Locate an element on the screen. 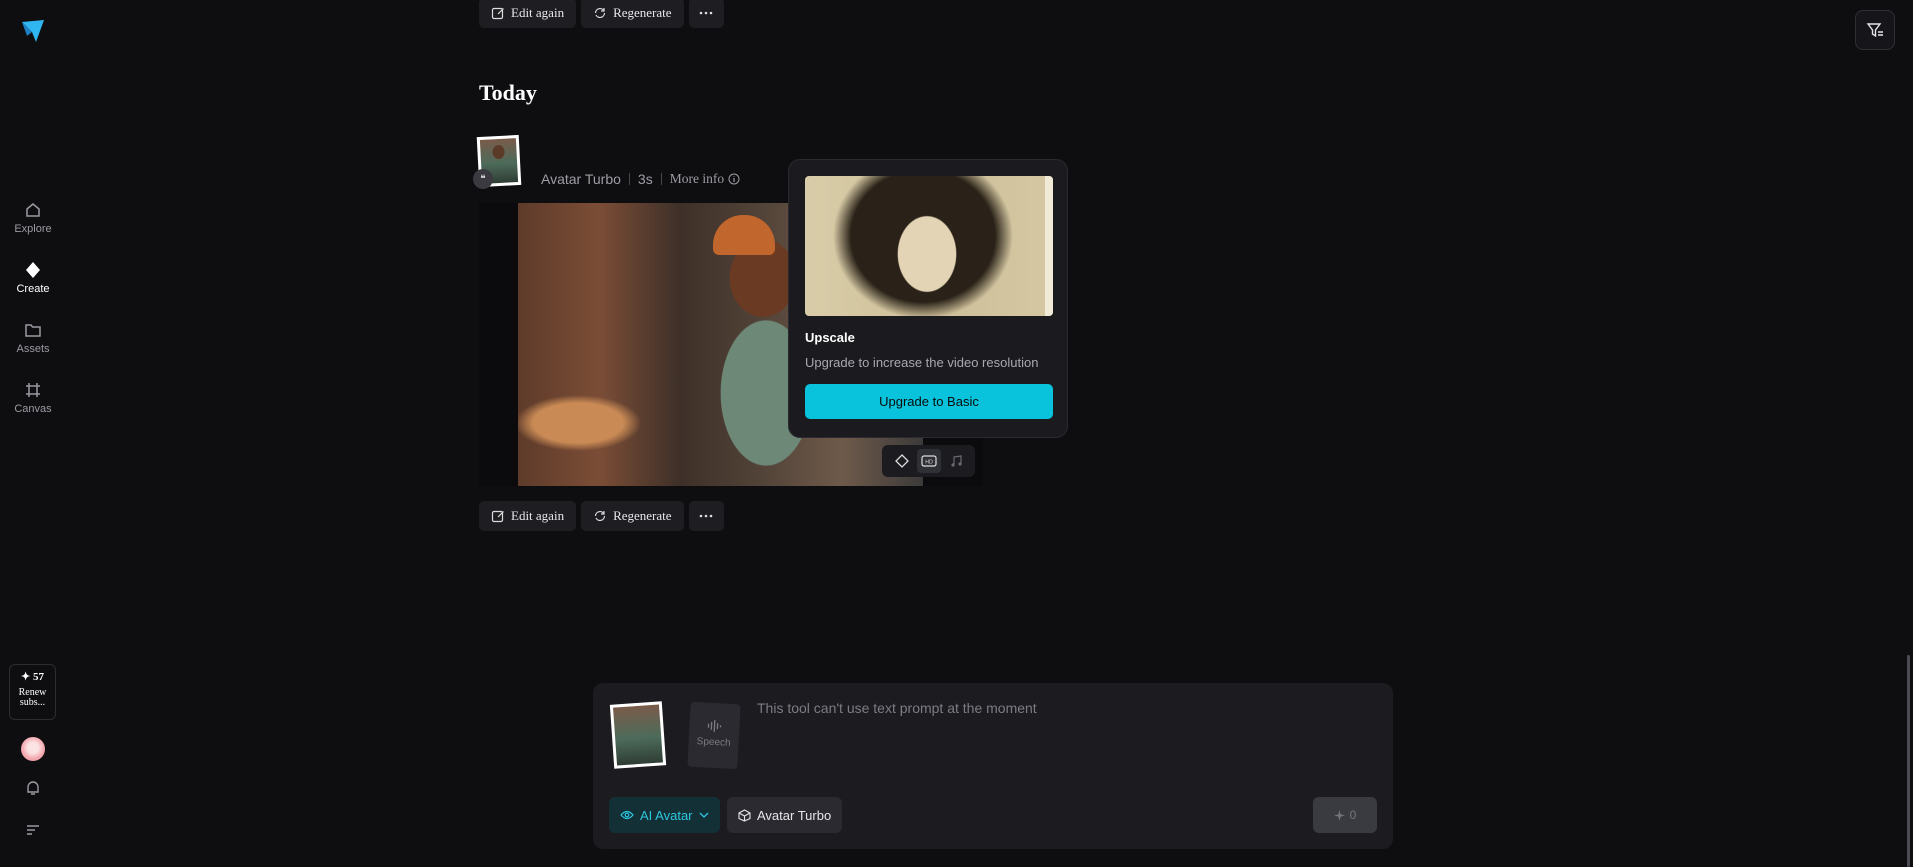 The width and height of the screenshot is (1913, 867). nav-explore-label: Explore is located at coordinates (33, 229).